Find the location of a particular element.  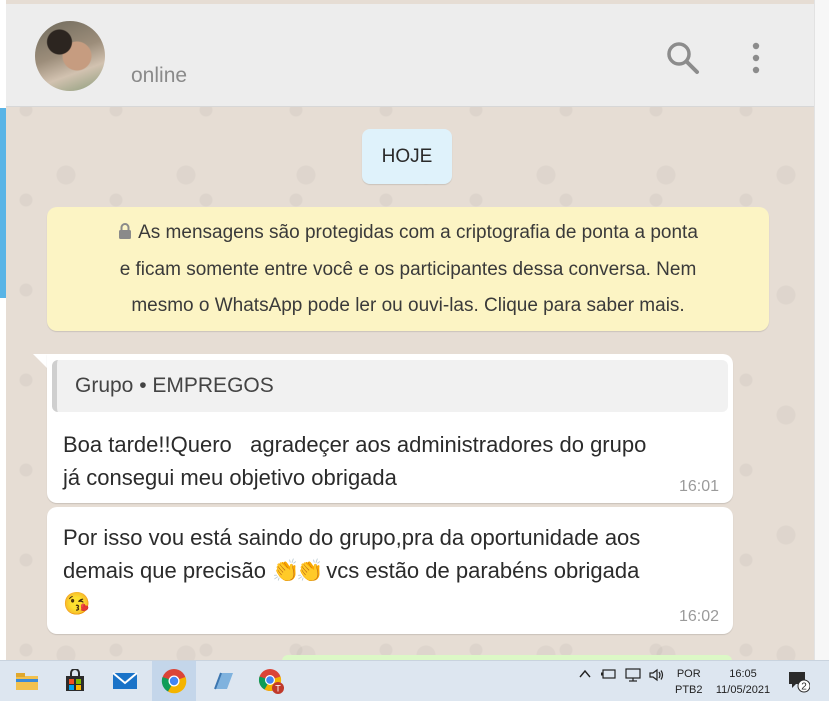

message-time: 16:01 is located at coordinates (698, 486).